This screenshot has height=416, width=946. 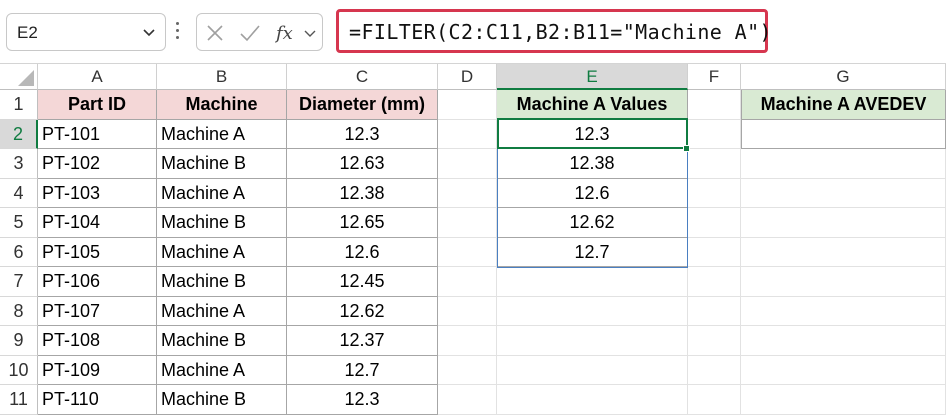 What do you see at coordinates (592, 134) in the screenshot?
I see `filtered-value-cell: 12.3` at bounding box center [592, 134].